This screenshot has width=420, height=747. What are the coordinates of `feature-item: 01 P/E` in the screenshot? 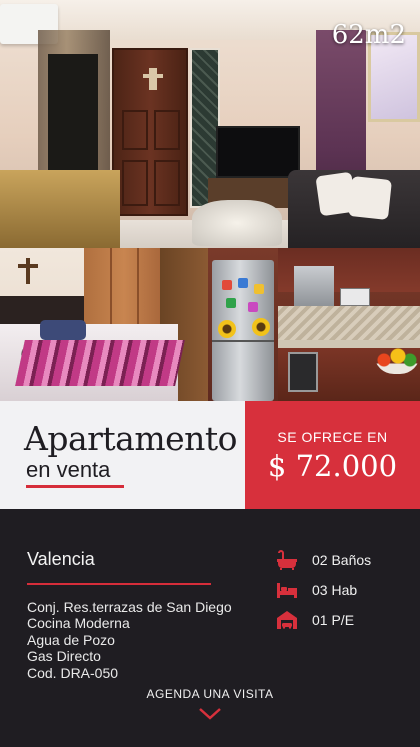 It's located at (323, 620).